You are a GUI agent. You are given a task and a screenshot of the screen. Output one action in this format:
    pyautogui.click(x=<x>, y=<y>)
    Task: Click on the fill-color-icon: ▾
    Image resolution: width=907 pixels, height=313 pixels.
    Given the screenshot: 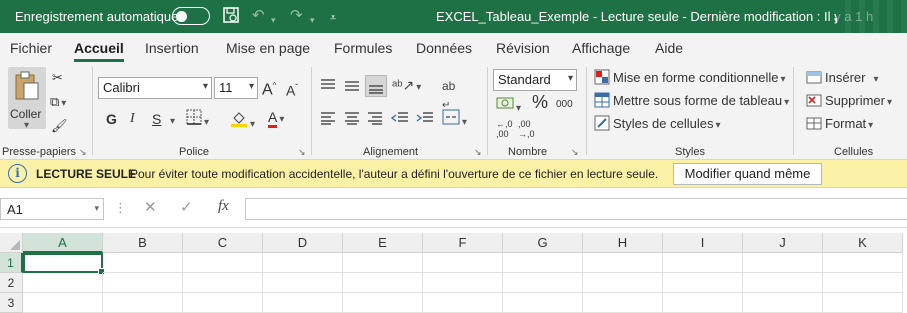 What is the action you would take?
    pyautogui.click(x=242, y=121)
    